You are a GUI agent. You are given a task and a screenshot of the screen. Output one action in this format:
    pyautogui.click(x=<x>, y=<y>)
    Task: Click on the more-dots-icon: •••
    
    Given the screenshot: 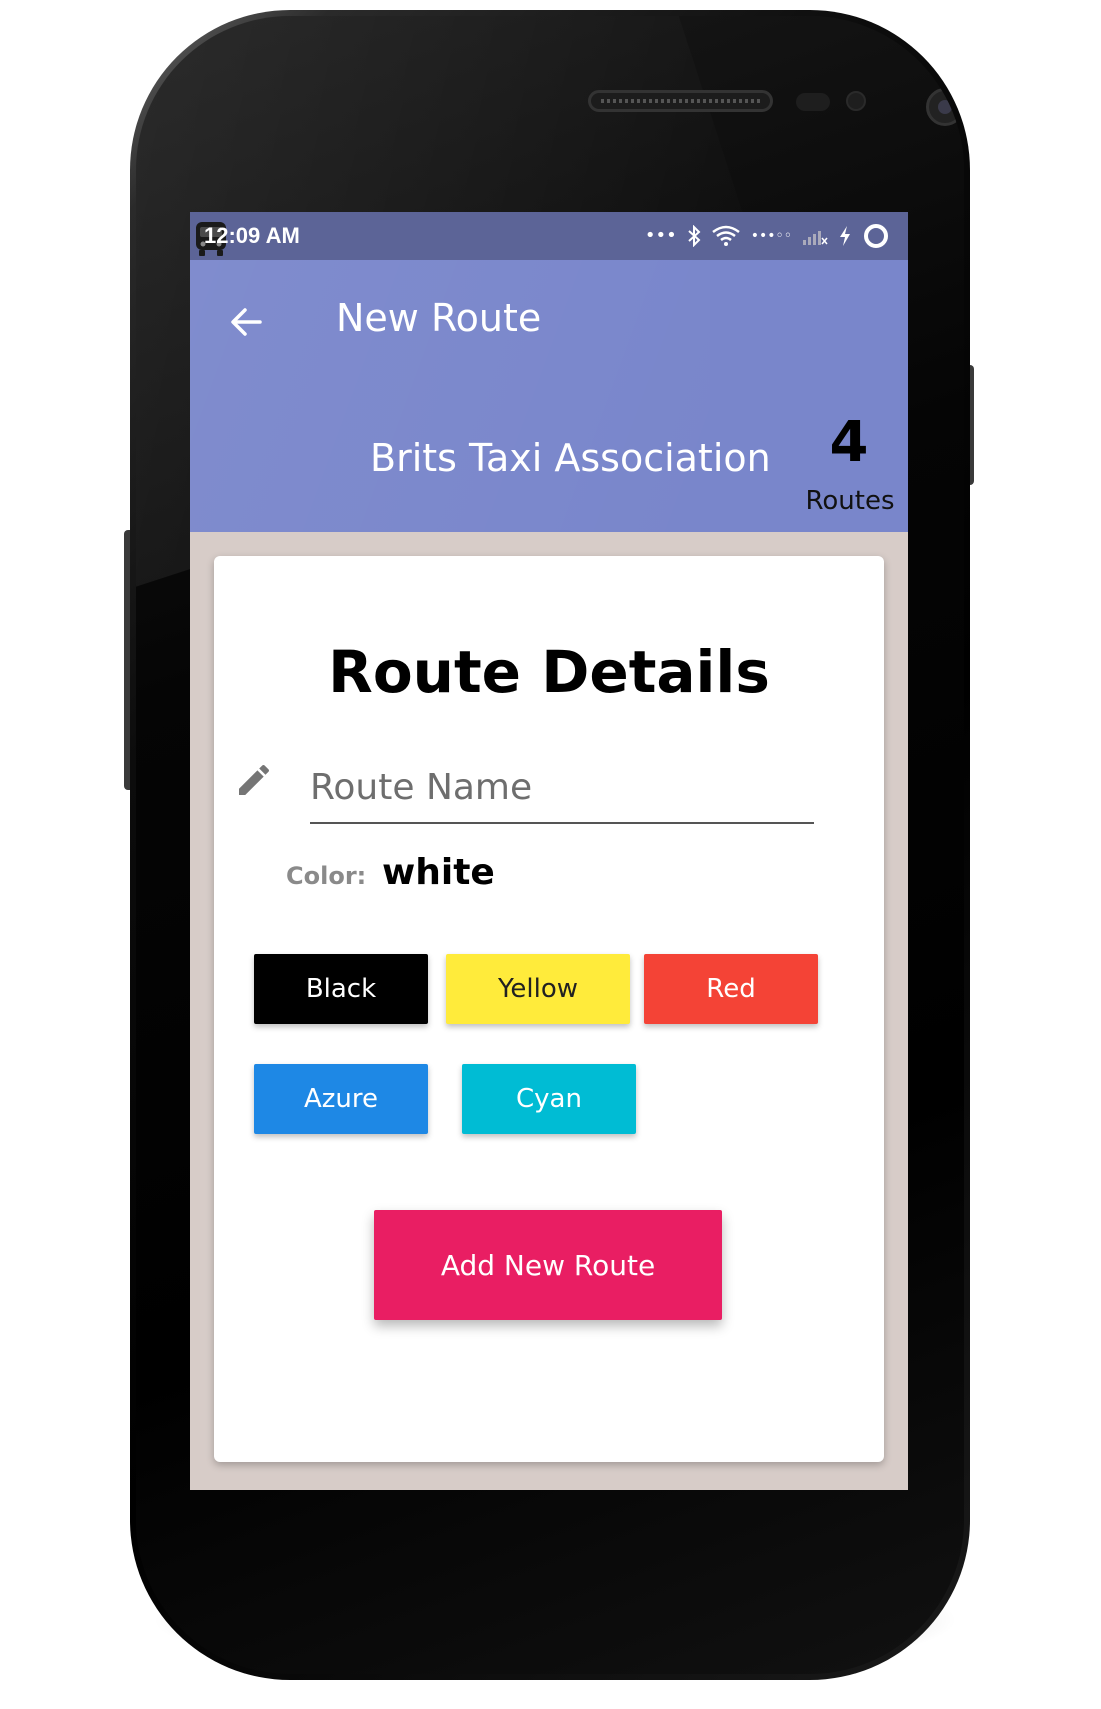 What is the action you would take?
    pyautogui.click(x=660, y=235)
    